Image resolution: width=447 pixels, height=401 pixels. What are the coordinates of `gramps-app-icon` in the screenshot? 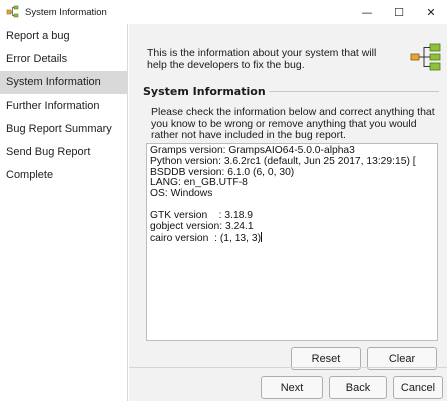 It's located at (12, 11).